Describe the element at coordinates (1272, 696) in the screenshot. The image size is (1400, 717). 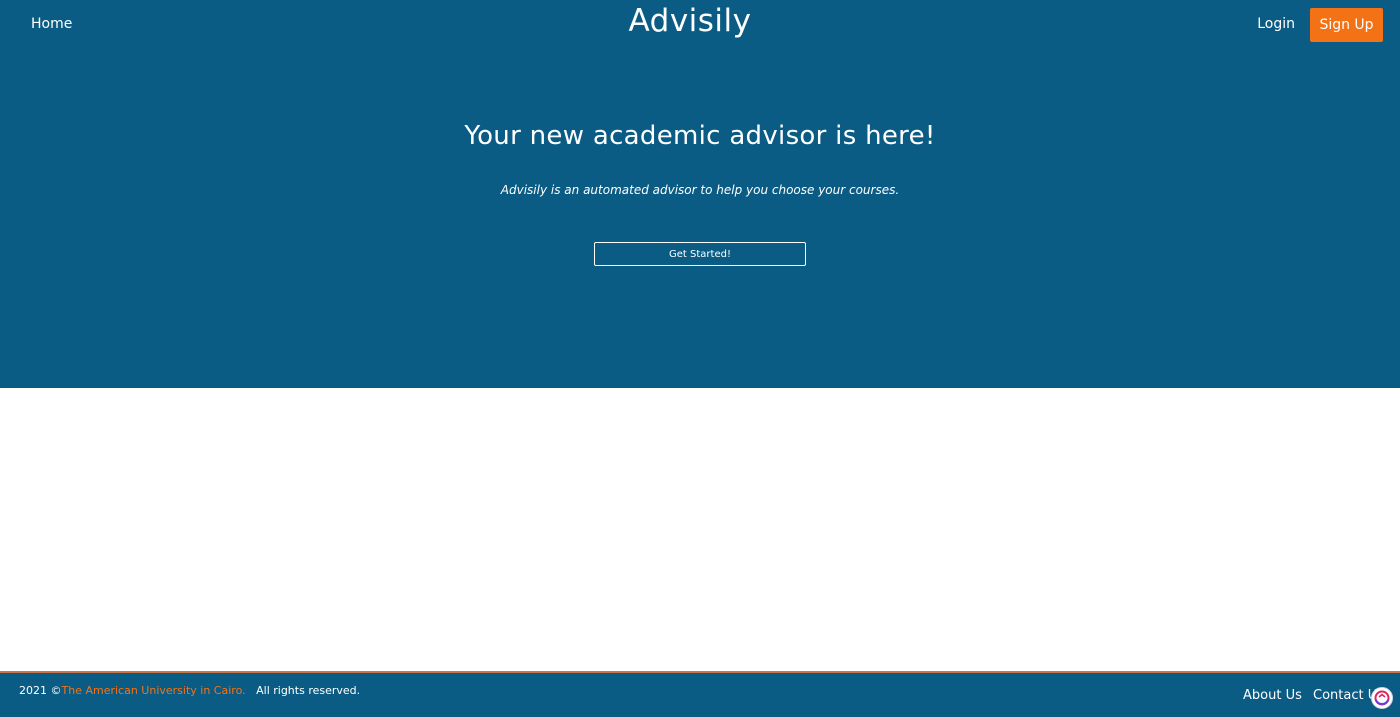
I see `about-us-link: About Us` at that location.